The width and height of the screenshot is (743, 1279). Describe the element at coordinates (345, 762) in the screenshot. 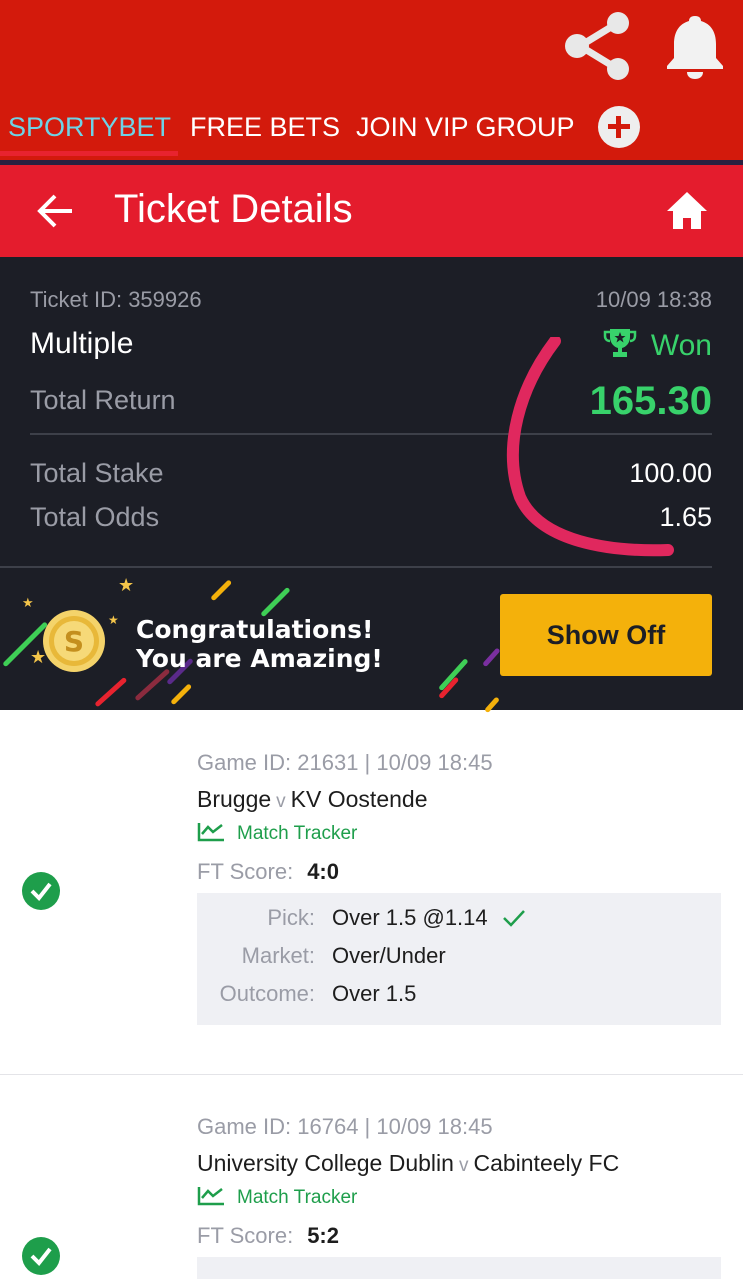

I see `game-info: Game ID: 21631 | 10/09 18:45` at that location.